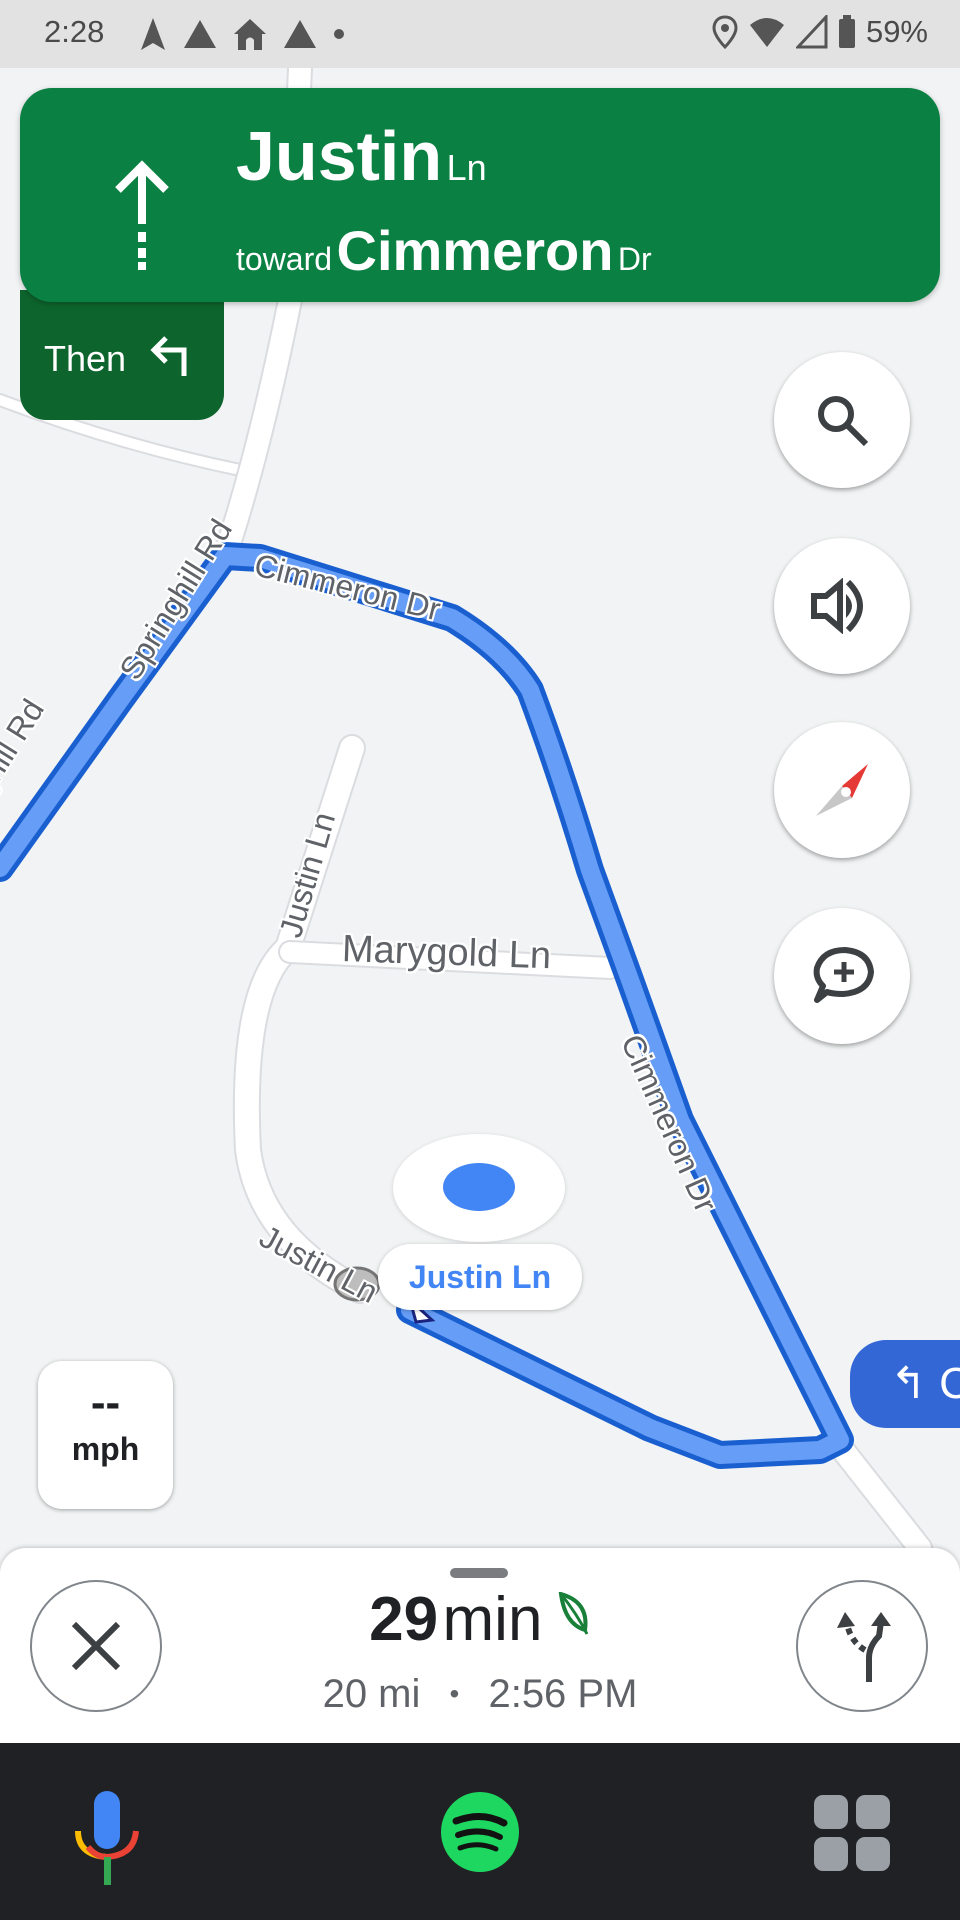  I want to click on speed-value: --, so click(105, 1402).